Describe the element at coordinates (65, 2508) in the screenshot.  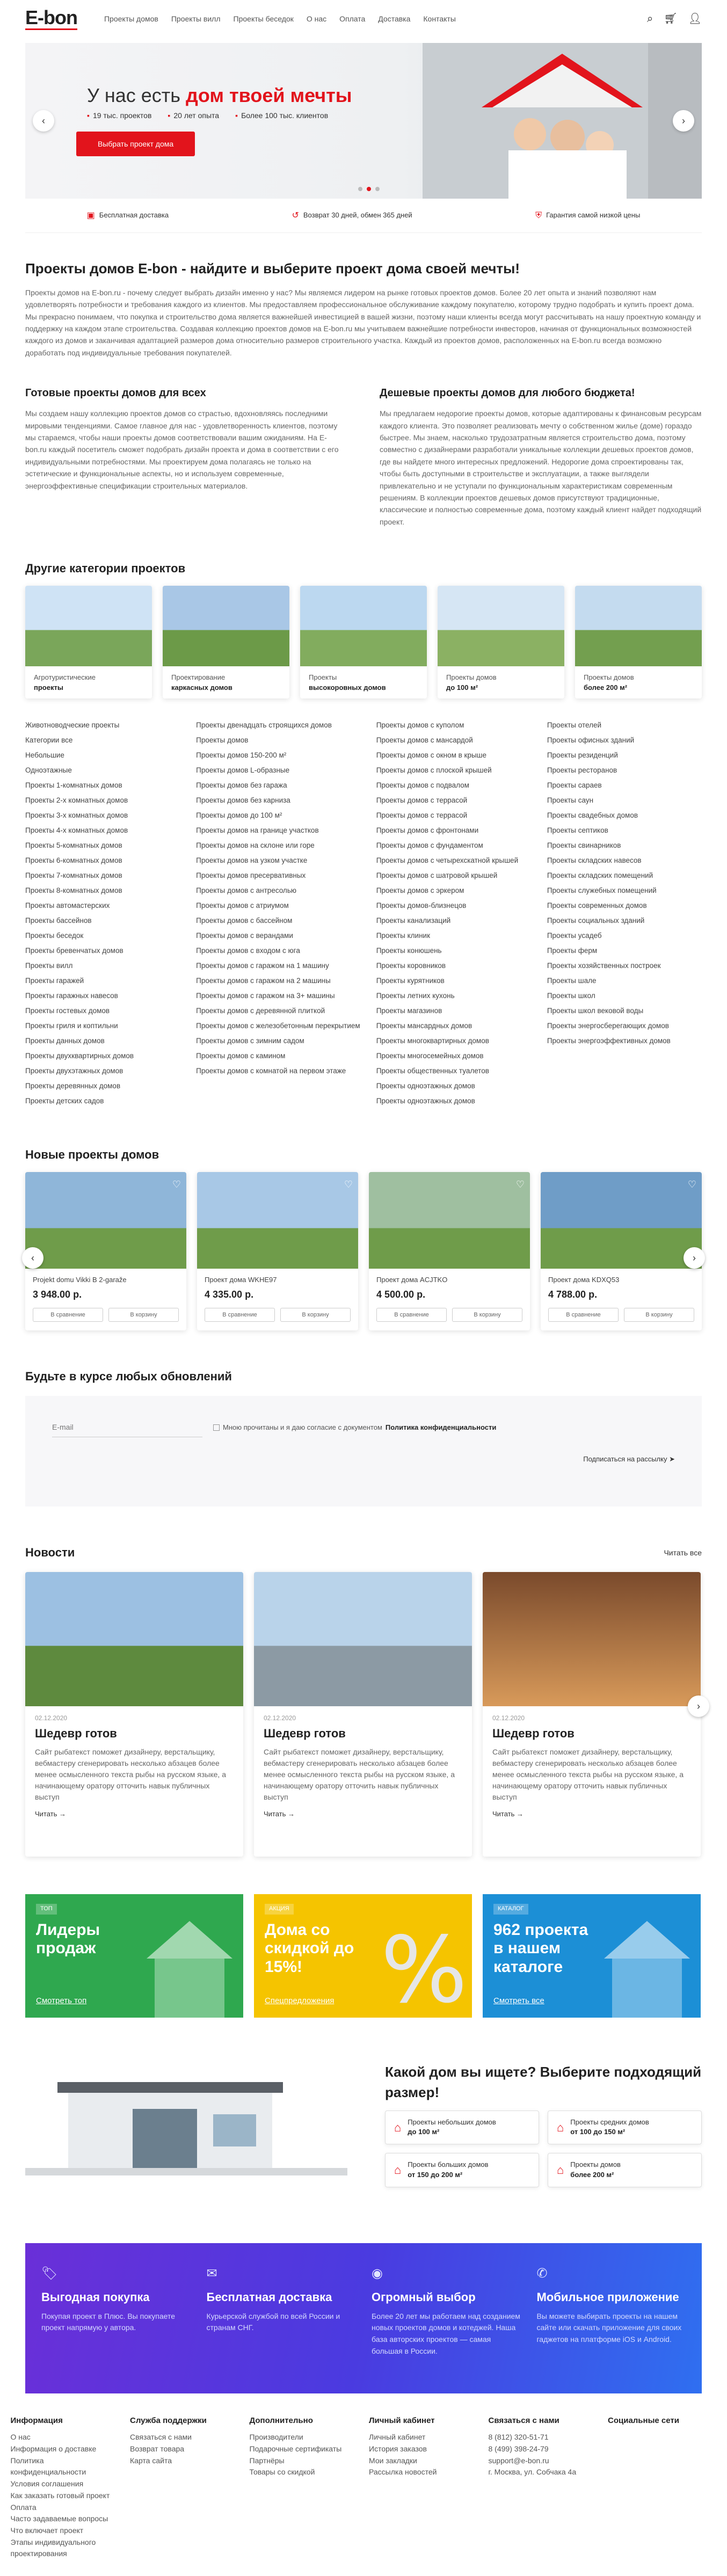
I see `footer-link: Оплата` at that location.